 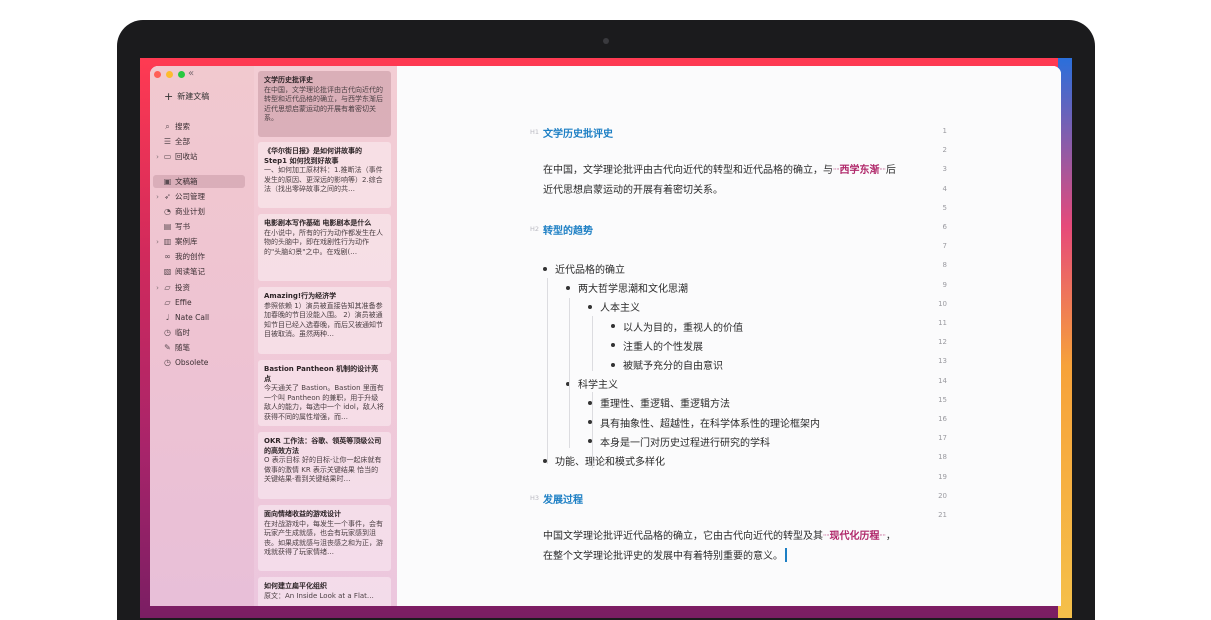 What do you see at coordinates (186, 156) in the screenshot?
I see `sidebar-item-label: 回收站` at bounding box center [186, 156].